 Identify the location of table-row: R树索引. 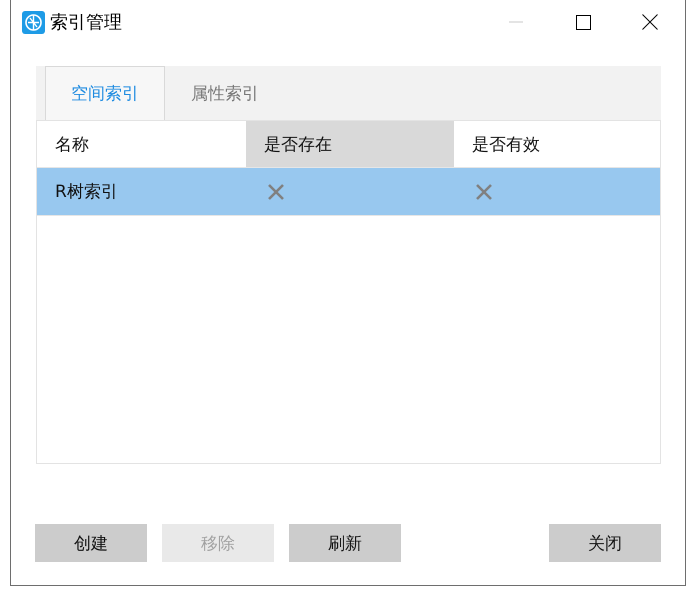
(348, 192).